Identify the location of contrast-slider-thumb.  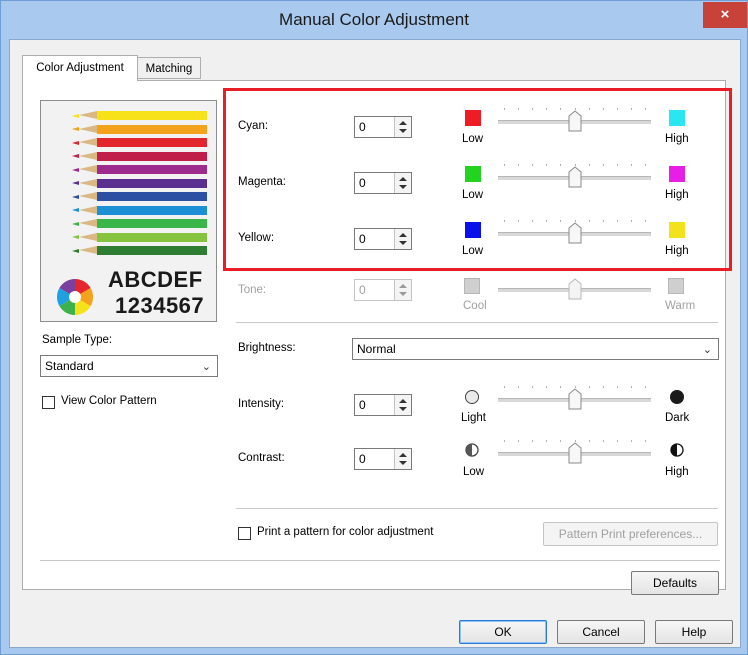
(575, 453).